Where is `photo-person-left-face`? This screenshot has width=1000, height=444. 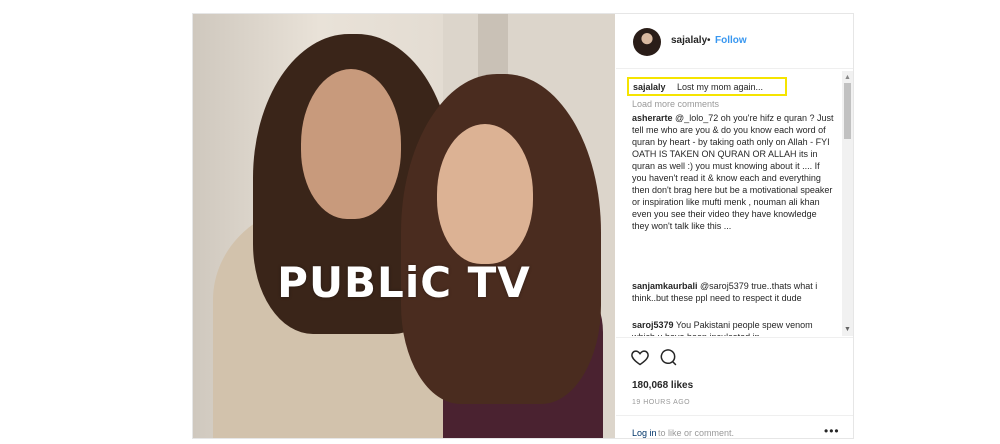 photo-person-left-face is located at coordinates (351, 144).